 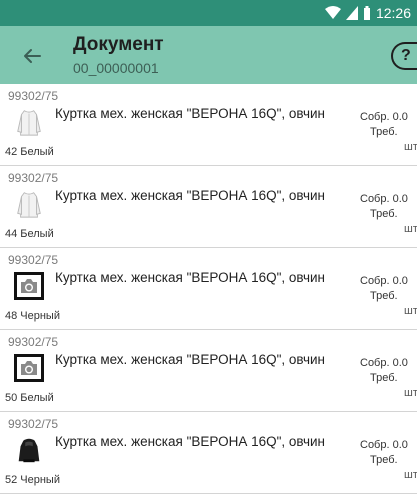 I want to click on status-time: 12:26, so click(x=393, y=13).